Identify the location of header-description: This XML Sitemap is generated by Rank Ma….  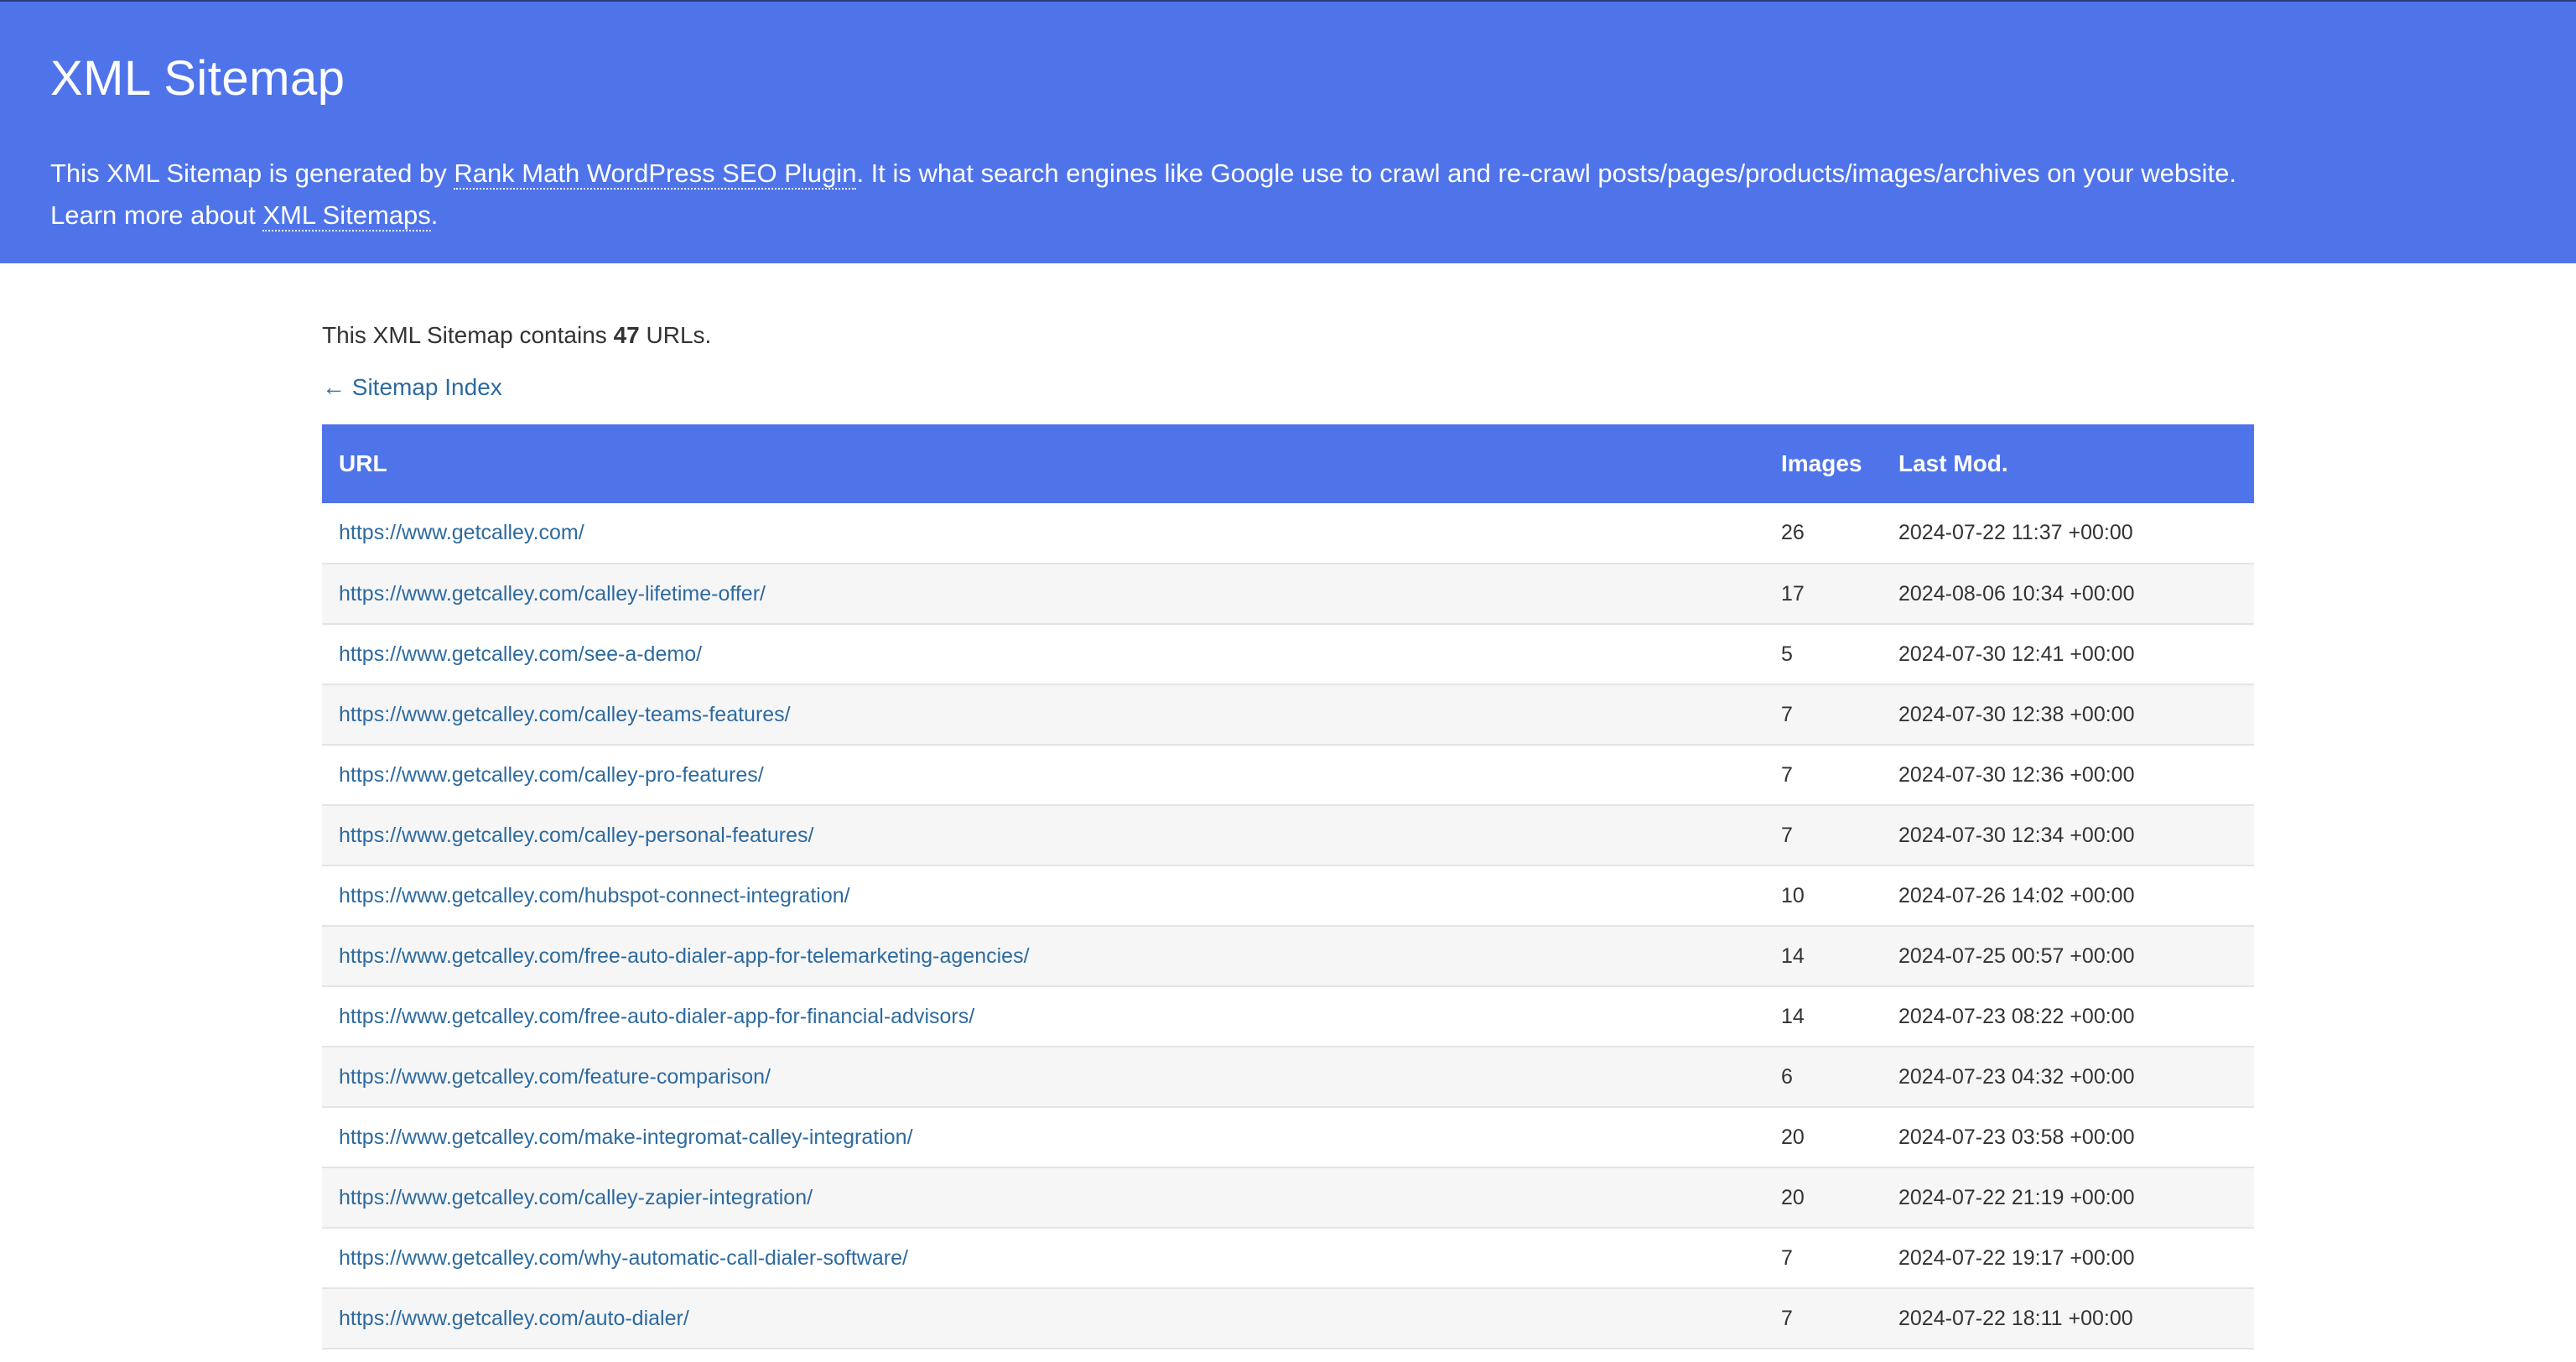
(1288, 195).